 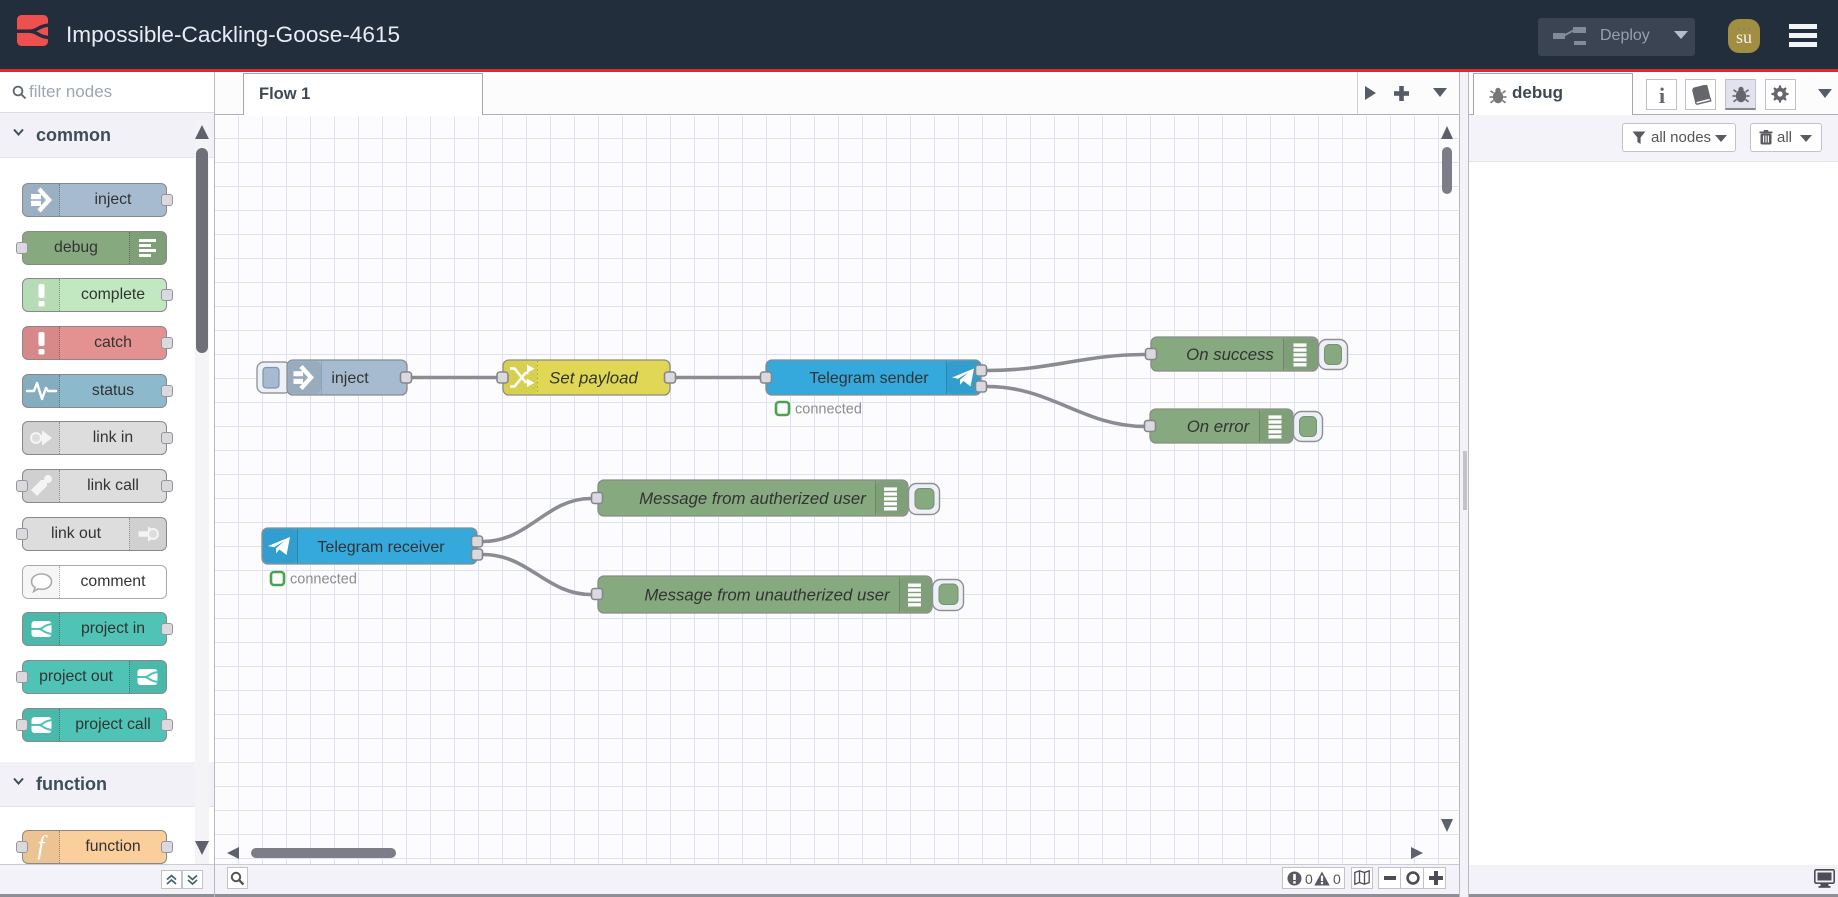 What do you see at coordinates (42, 845) in the screenshot?
I see `svg-text: f` at bounding box center [42, 845].